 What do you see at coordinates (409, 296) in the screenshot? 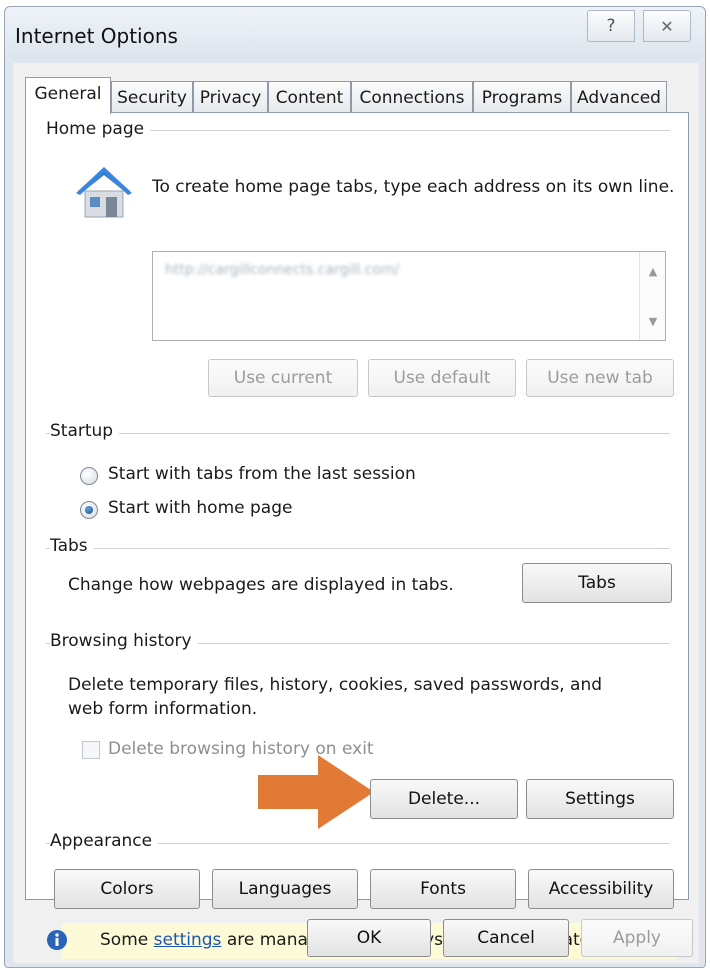
I see `home-page-url-textarea: http://cargillconnects.cargill.com/ ▲ ▼` at bounding box center [409, 296].